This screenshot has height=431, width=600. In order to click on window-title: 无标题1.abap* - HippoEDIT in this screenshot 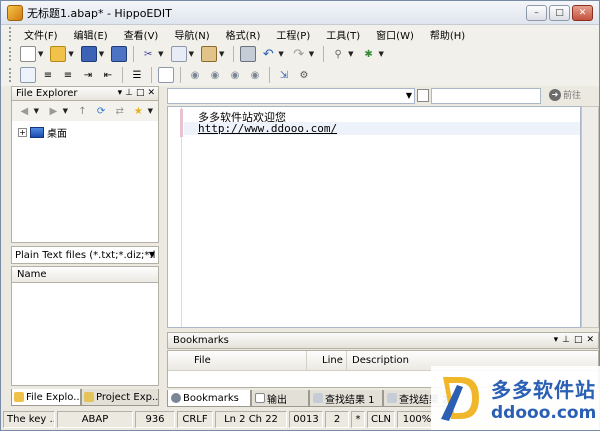, I will do `click(99, 13)`.